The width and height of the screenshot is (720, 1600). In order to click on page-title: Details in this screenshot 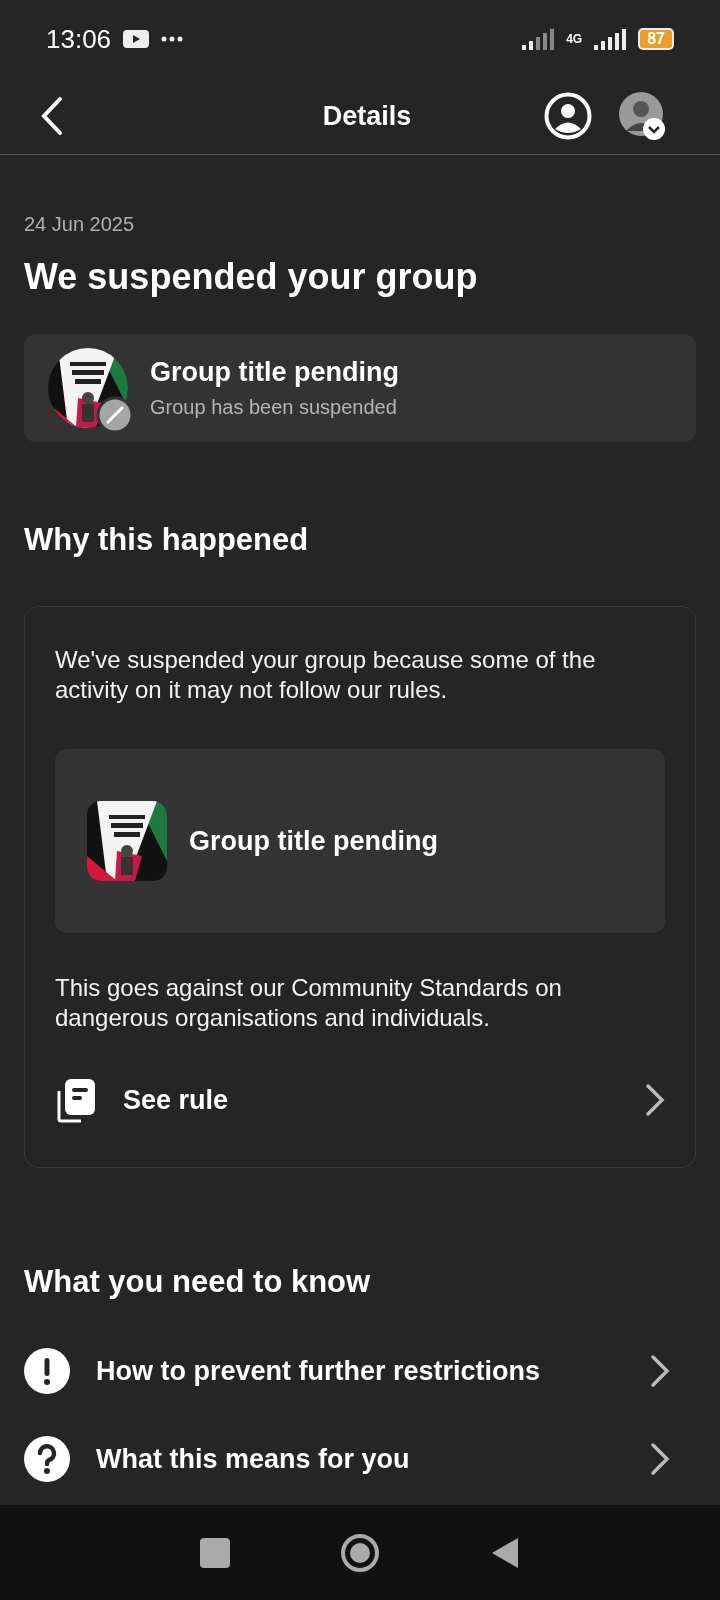, I will do `click(367, 116)`.